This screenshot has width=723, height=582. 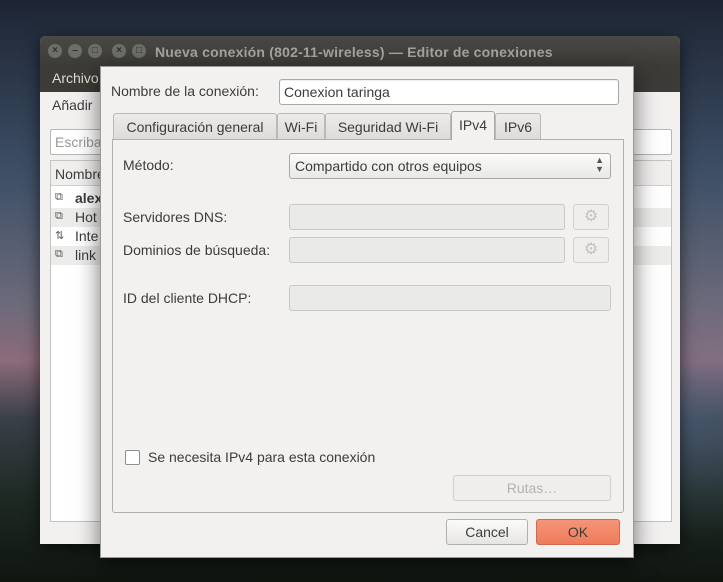 I want to click on tab-wifi: Wi-Fi, so click(x=301, y=126).